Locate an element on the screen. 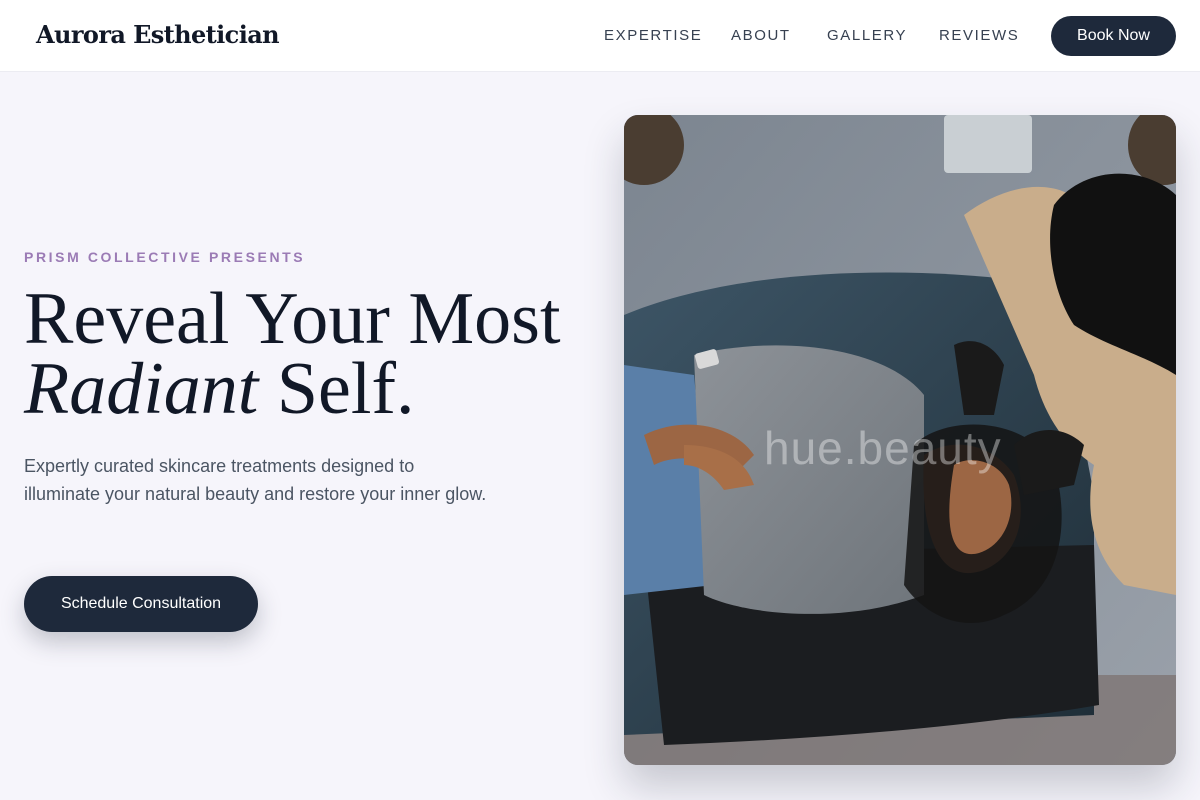 Image resolution: width=1200 pixels, height=800 pixels. image-watermark: hue.beauty is located at coordinates (883, 448).